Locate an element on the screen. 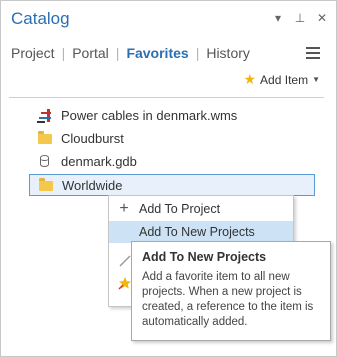  list-item: Cloudburst is located at coordinates (187, 138).